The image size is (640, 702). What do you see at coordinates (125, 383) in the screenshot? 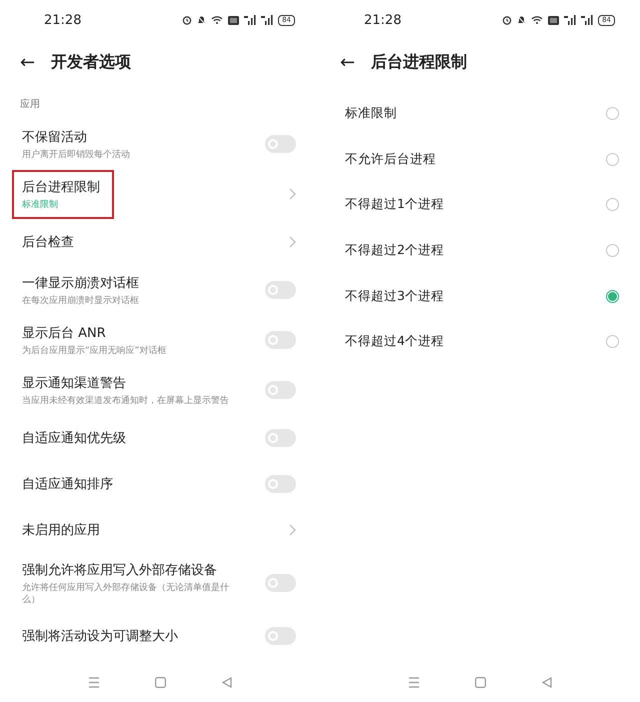
I see `setting-title: 显示通知渠道警告` at bounding box center [125, 383].